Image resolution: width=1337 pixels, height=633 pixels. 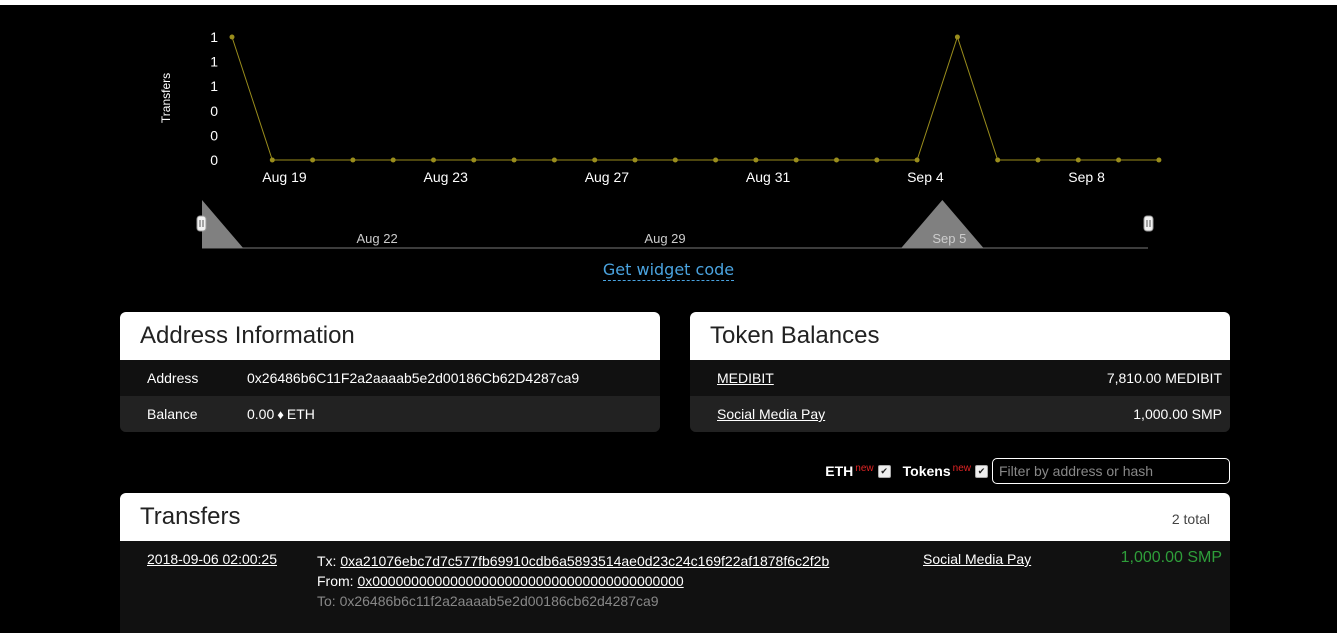 I want to click on y-axis-ticks: 1 1 1 0 0 0, so click(x=214, y=98).